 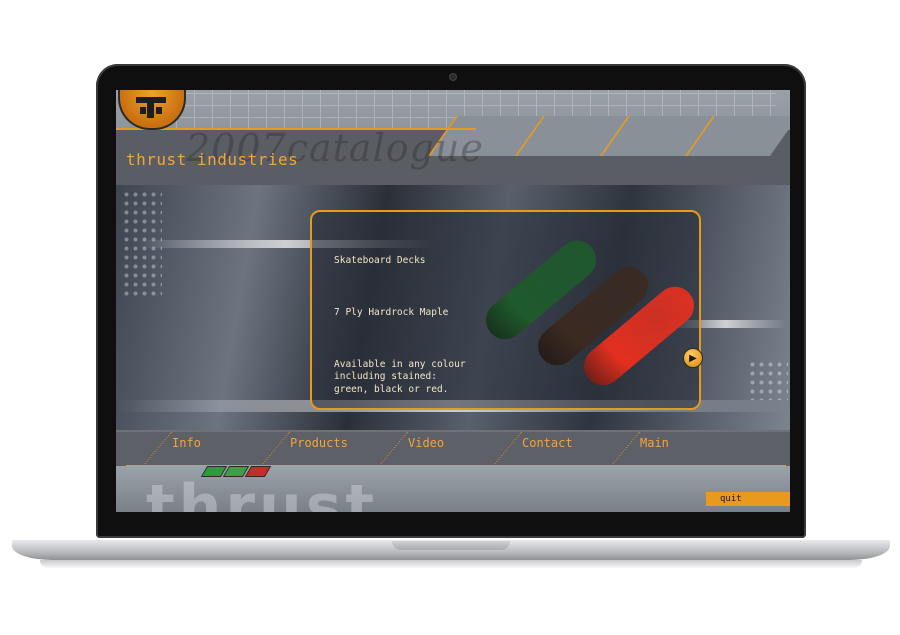 I want to click on webcam, so click(x=453, y=77).